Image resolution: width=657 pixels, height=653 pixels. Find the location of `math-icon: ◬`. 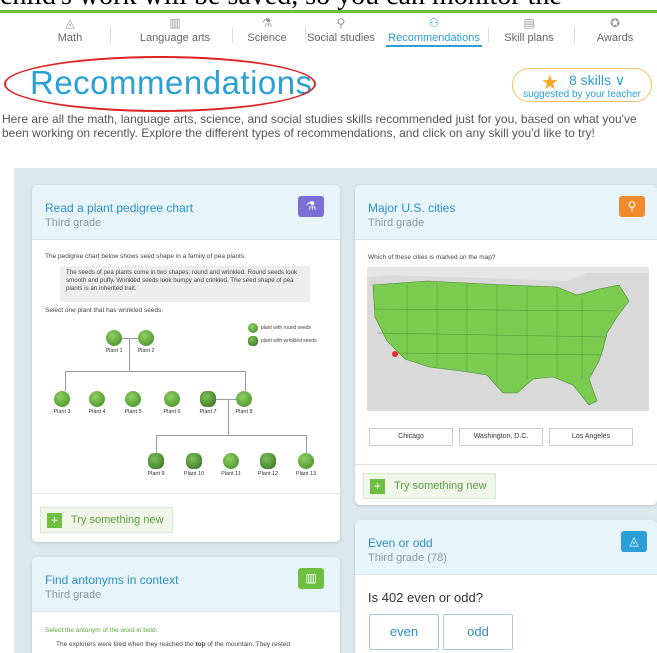

math-icon: ◬ is located at coordinates (70, 23).